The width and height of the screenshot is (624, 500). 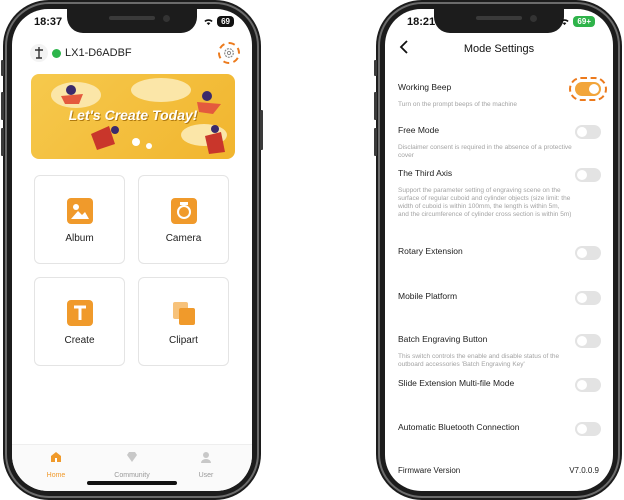 I want to click on status-bar: 18:37 69, so click(x=132, y=23).